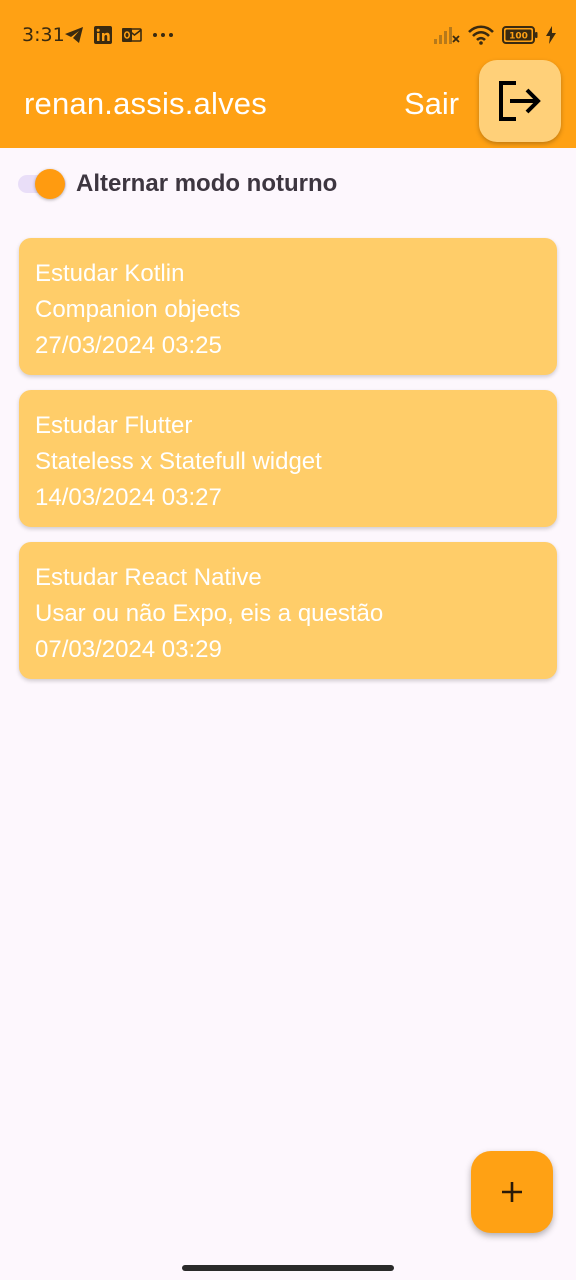  What do you see at coordinates (119, 35) in the screenshot?
I see `notification-icons` at bounding box center [119, 35].